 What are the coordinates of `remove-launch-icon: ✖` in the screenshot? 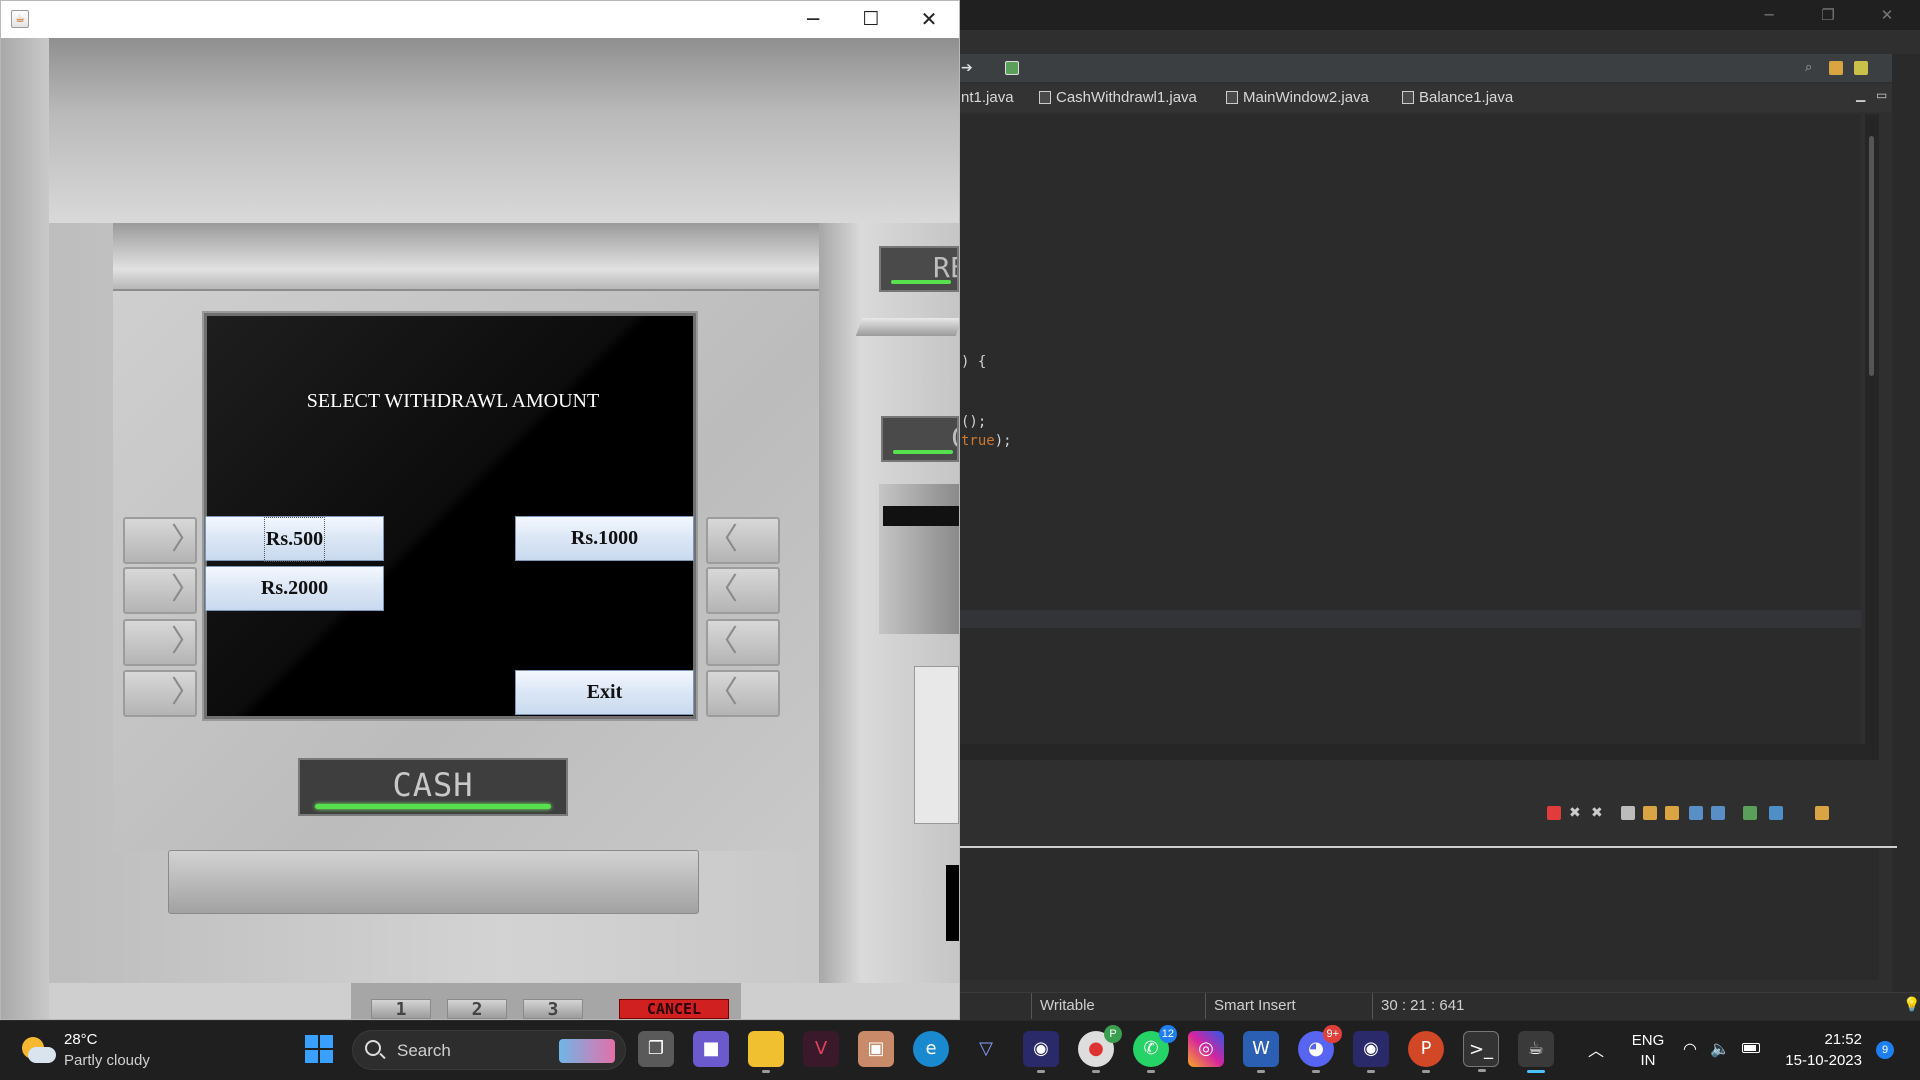 It's located at (1576, 813).